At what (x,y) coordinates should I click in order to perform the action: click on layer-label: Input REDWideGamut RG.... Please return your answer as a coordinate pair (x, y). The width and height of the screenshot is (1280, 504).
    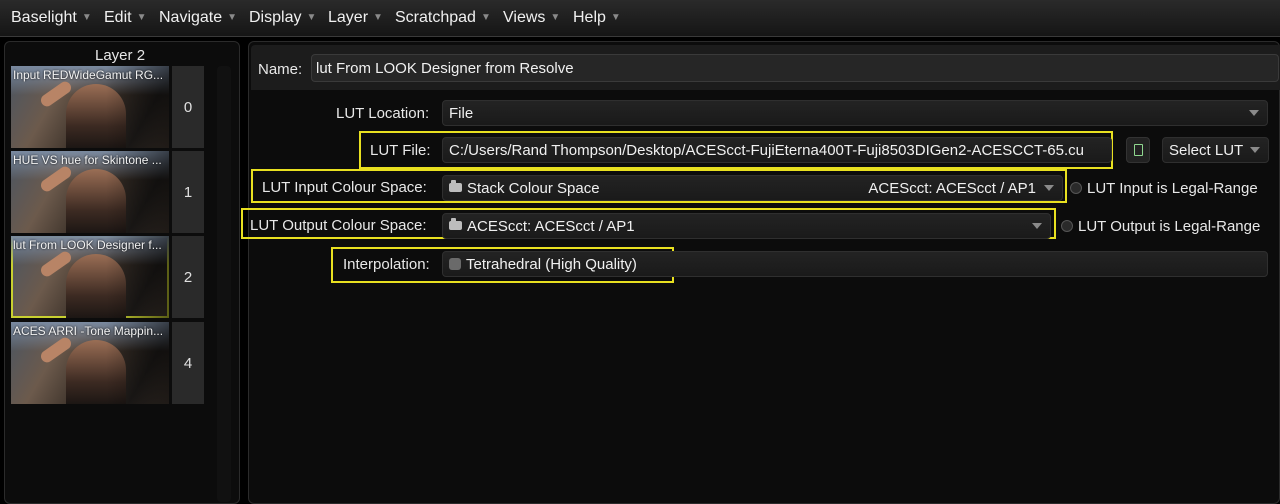
    Looking at the image, I should click on (88, 75).